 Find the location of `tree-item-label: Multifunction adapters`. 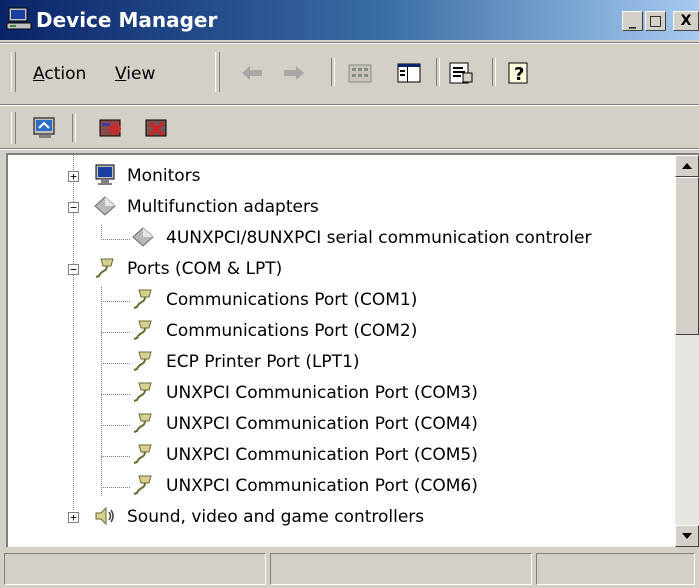

tree-item-label: Multifunction adapters is located at coordinates (223, 207).